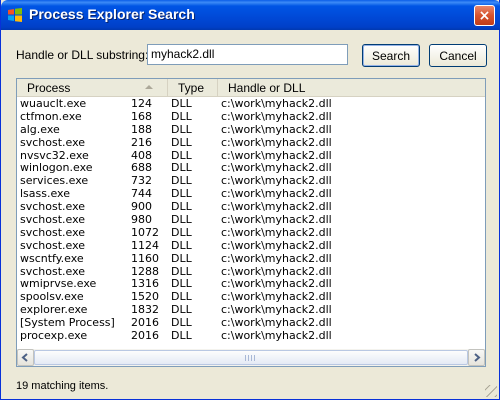  What do you see at coordinates (491, 391) in the screenshot?
I see `resize-grip` at bounding box center [491, 391].